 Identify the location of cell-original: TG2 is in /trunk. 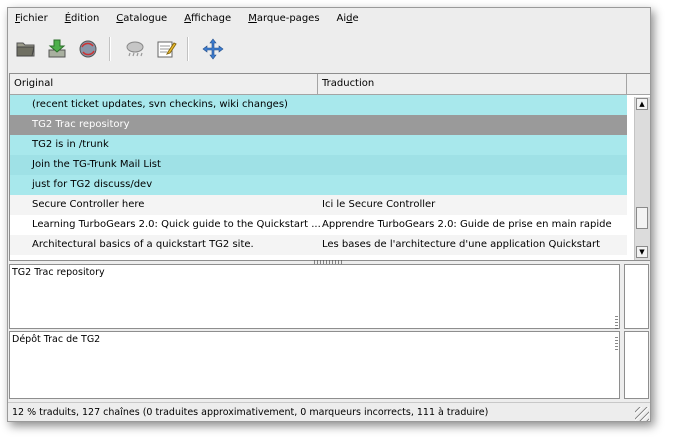
(70, 144).